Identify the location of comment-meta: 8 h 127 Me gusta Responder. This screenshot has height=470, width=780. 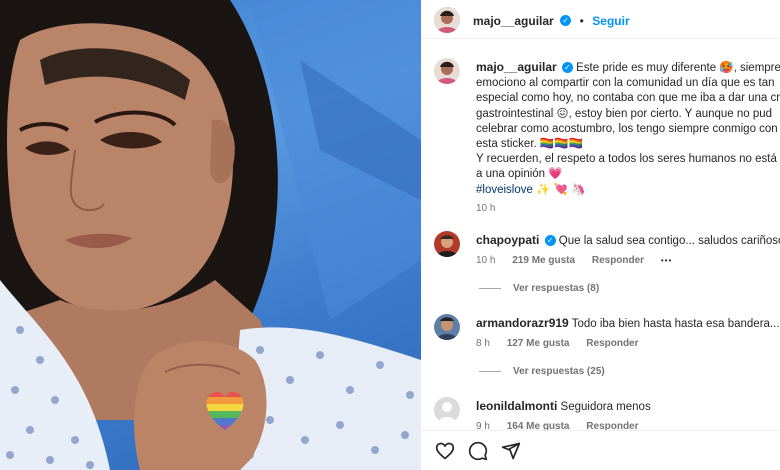
(628, 343).